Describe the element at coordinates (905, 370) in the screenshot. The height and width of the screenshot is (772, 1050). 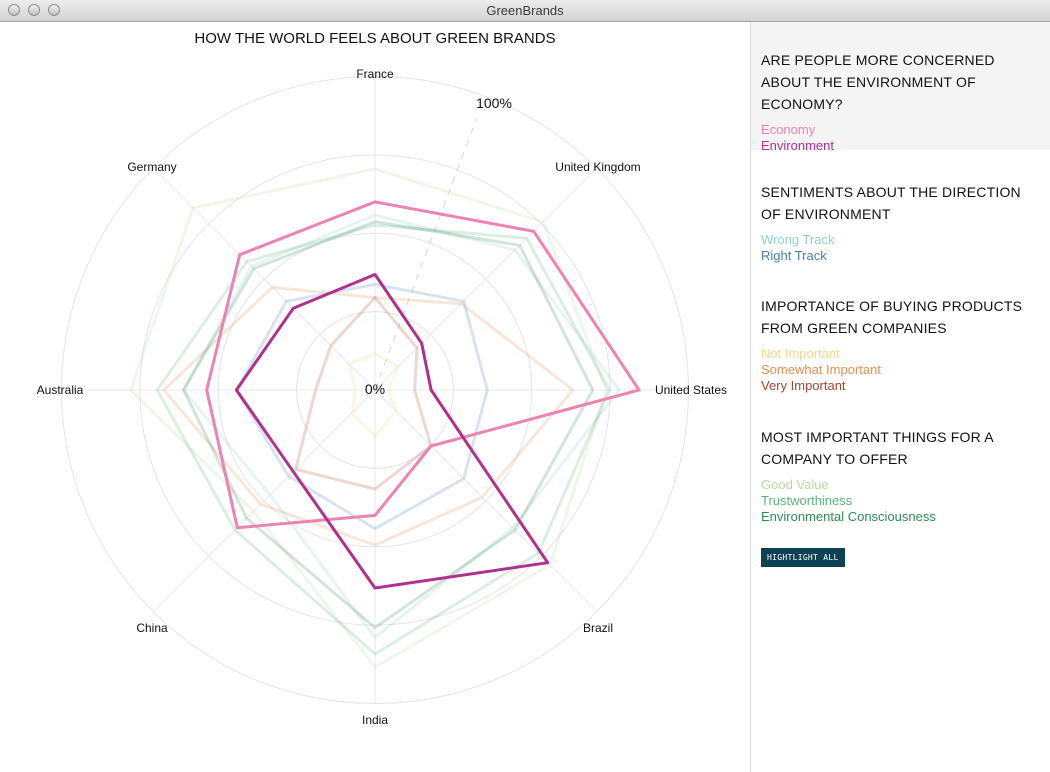
I see `legend-item: Somewhat Important` at that location.